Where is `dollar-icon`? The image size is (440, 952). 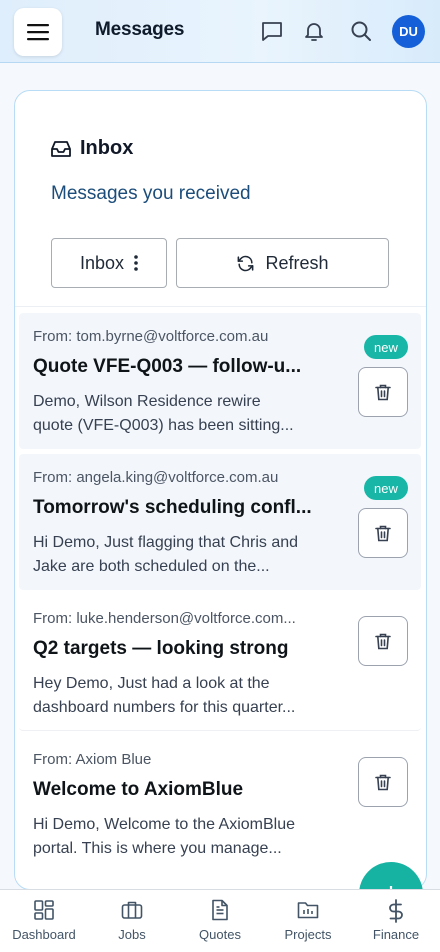 dollar-icon is located at coordinates (396, 911).